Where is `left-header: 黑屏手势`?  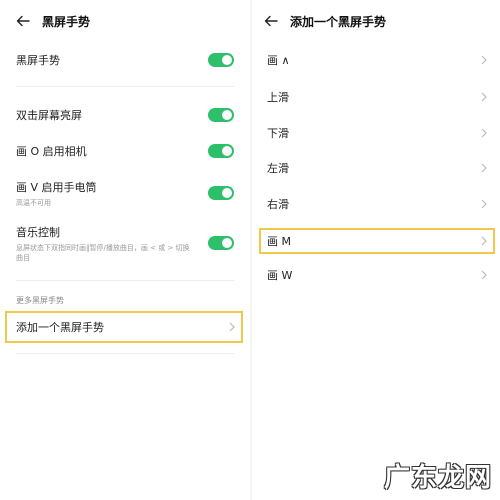
left-header: 黑屏手势 is located at coordinates (53, 21).